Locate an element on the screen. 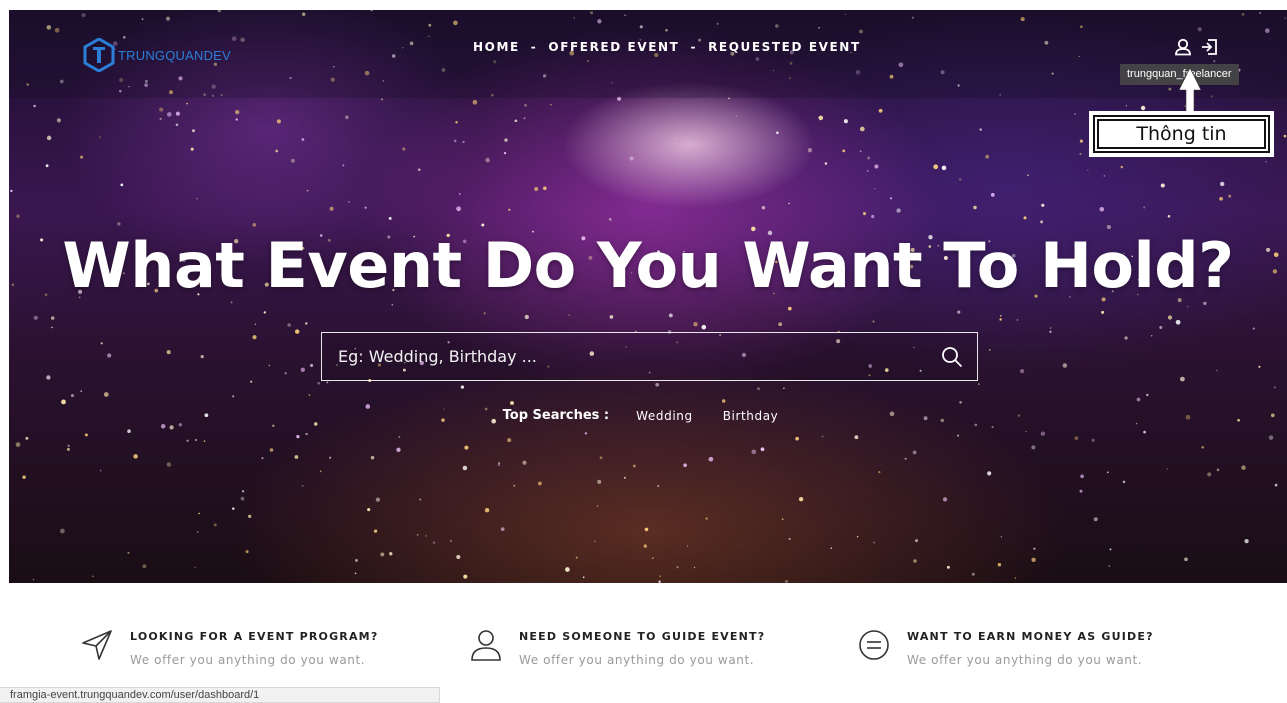 Image resolution: width=1287 pixels, height=703 pixels. top-search-birthday: Birthday is located at coordinates (751, 416).